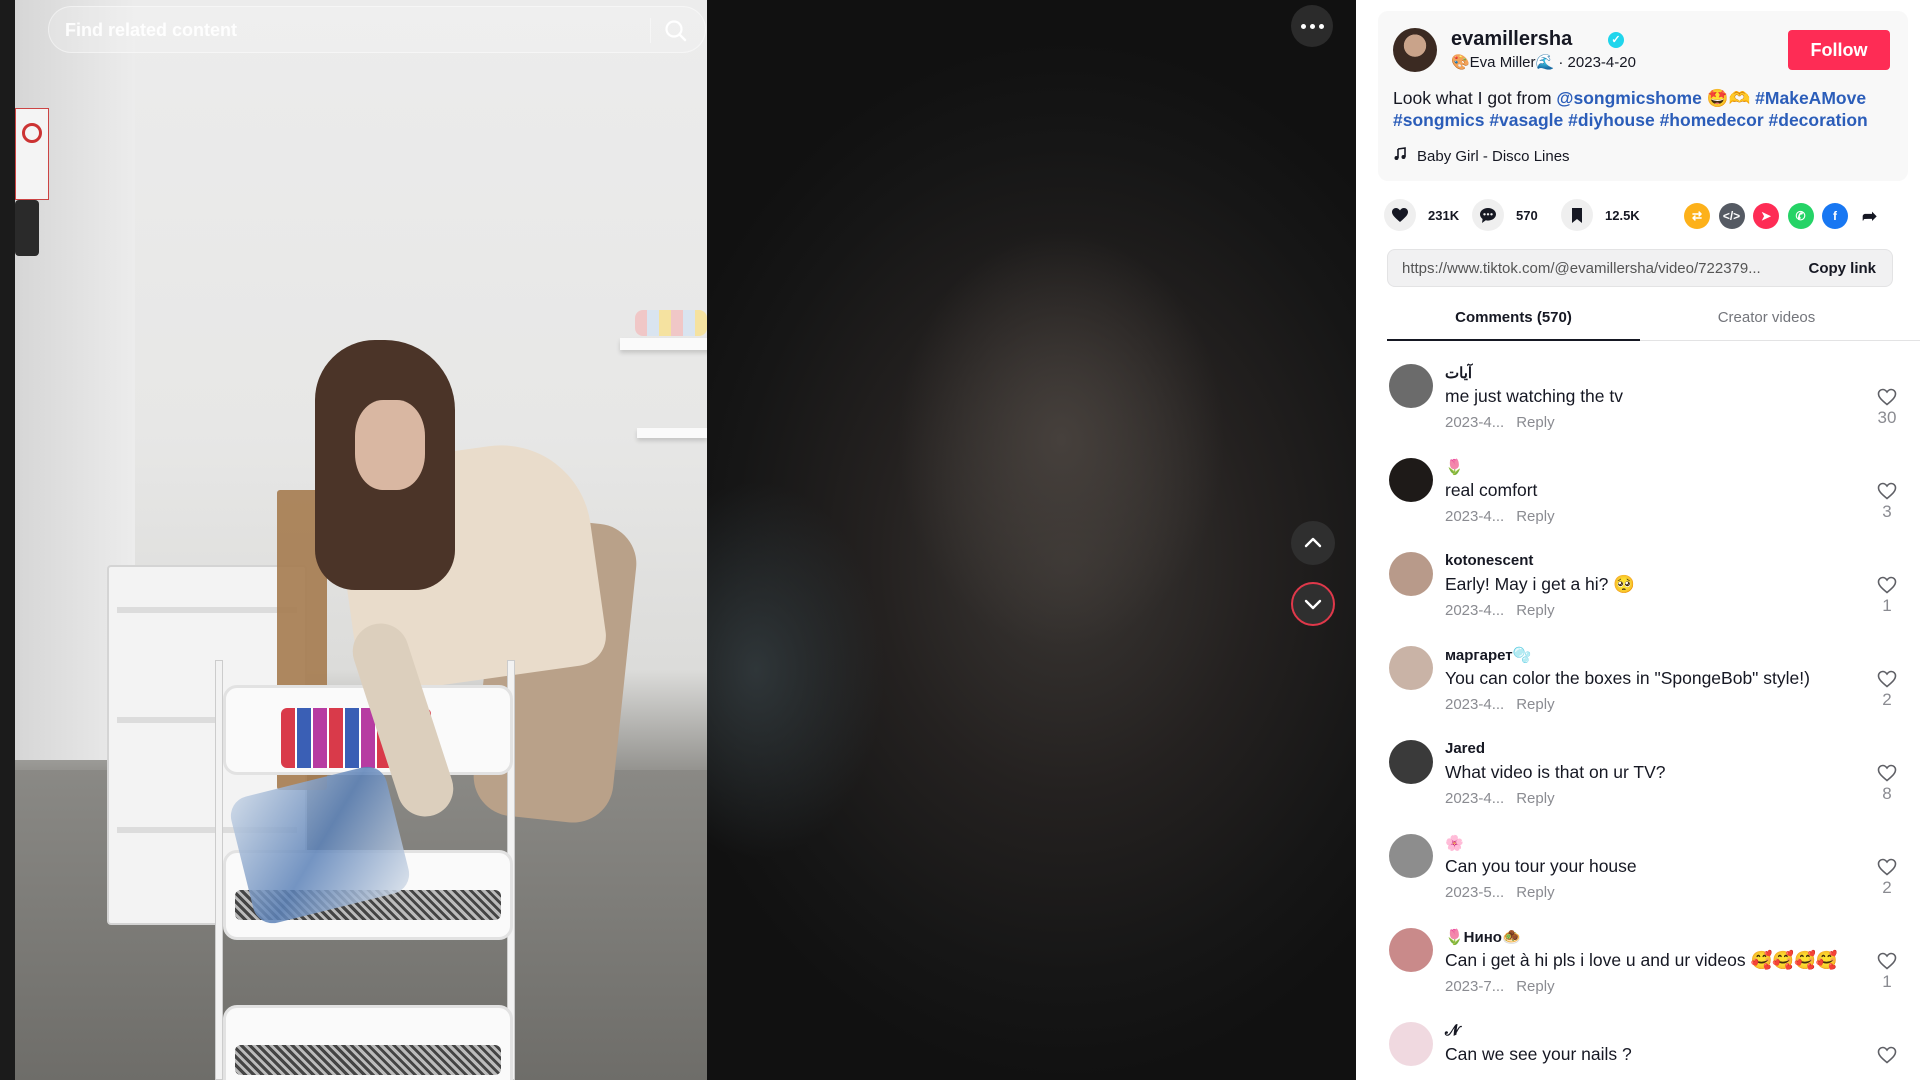  I want to click on hashtag-link: #decoration, so click(1818, 120).